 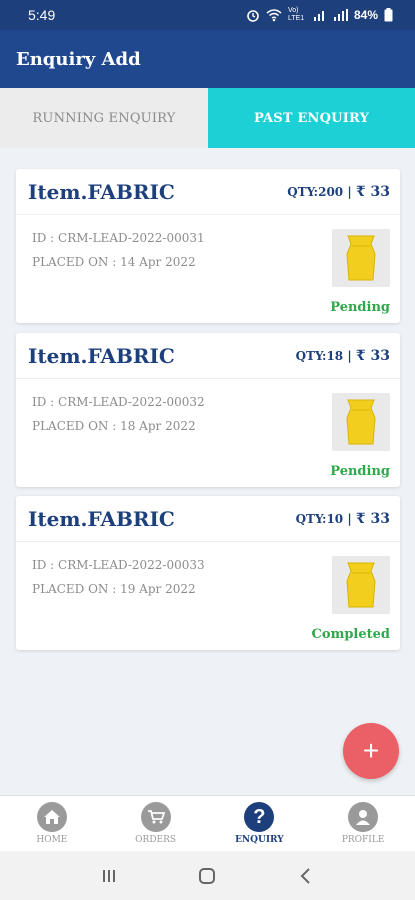 I want to click on placed-date: PLACED ON : 19 Apr 2022, so click(x=114, y=589).